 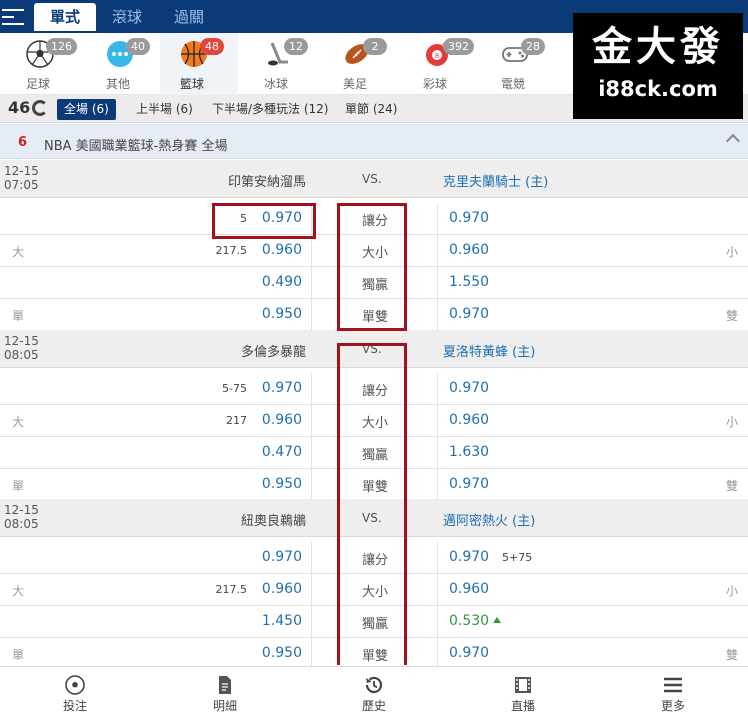 I want to click on away-odds: 1.630, so click(x=469, y=452).